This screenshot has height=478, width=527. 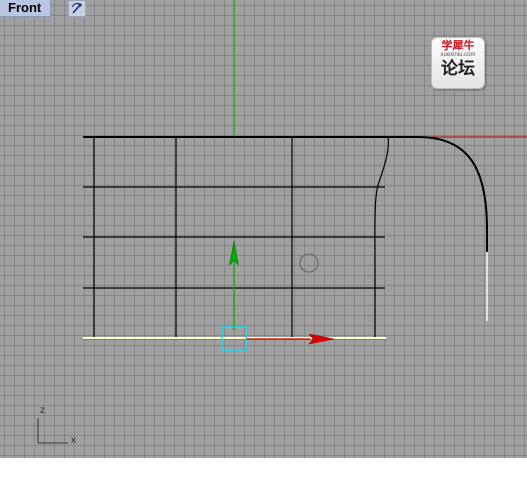 I want to click on watermark-site: xuexiniu.com, so click(x=458, y=55).